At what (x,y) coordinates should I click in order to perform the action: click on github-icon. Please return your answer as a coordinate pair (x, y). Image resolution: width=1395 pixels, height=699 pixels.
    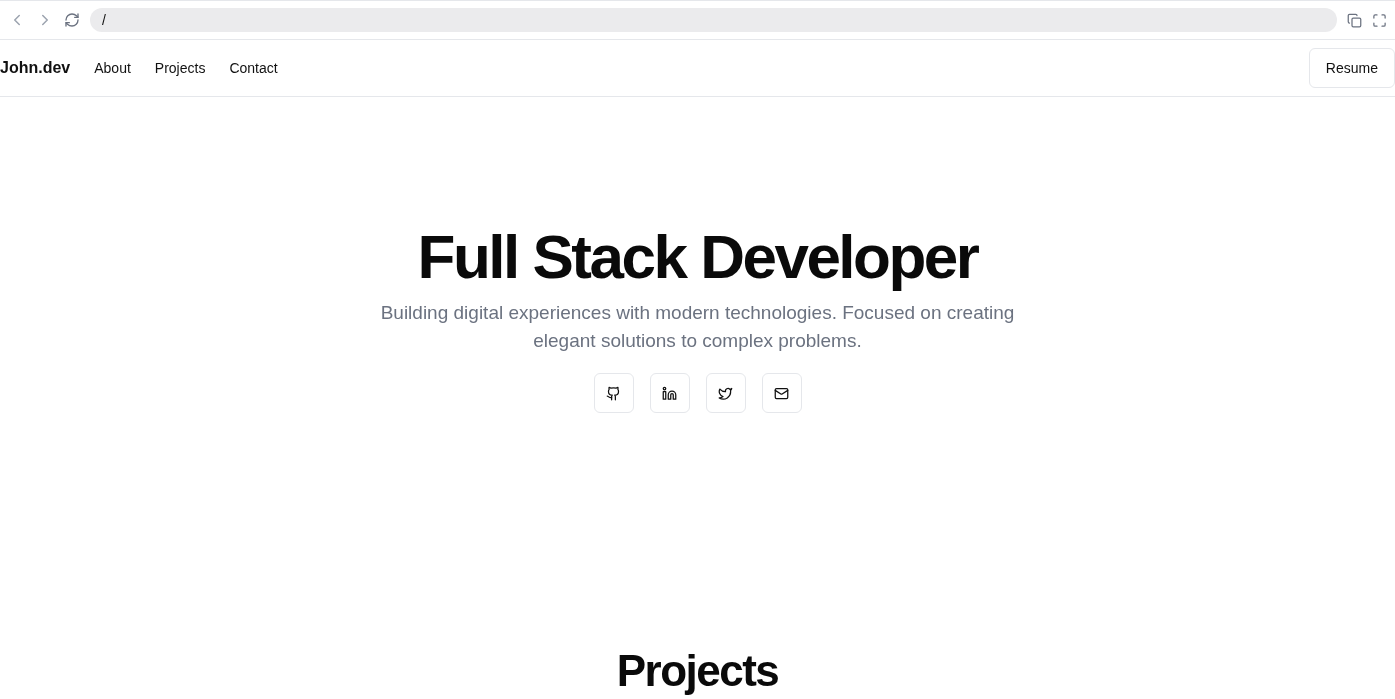
    Looking at the image, I should click on (613, 393).